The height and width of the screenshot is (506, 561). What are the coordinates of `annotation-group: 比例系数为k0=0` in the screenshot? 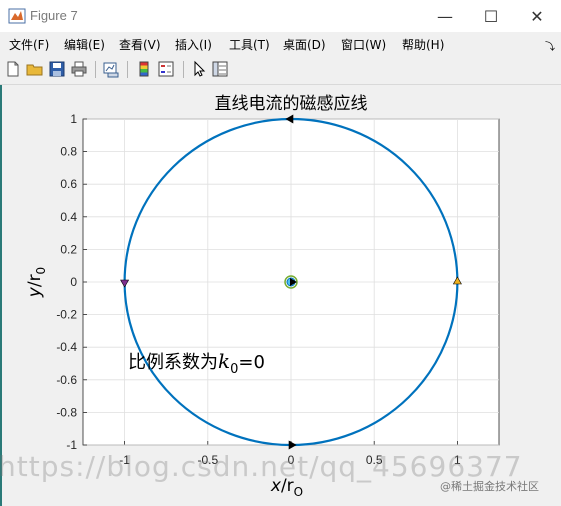 It's located at (196, 363).